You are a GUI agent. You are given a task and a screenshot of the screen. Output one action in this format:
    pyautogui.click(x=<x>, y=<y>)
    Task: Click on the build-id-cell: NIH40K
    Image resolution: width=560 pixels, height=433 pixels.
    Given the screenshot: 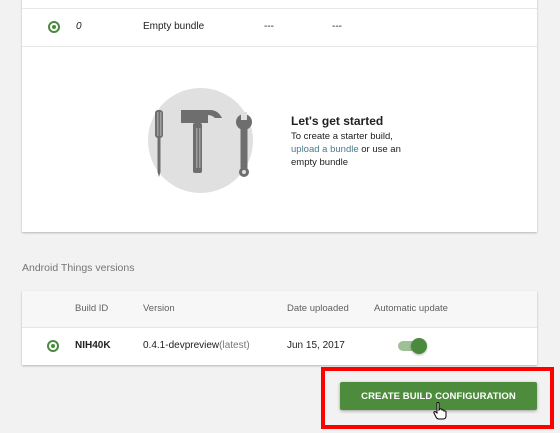 What is the action you would take?
    pyautogui.click(x=93, y=345)
    